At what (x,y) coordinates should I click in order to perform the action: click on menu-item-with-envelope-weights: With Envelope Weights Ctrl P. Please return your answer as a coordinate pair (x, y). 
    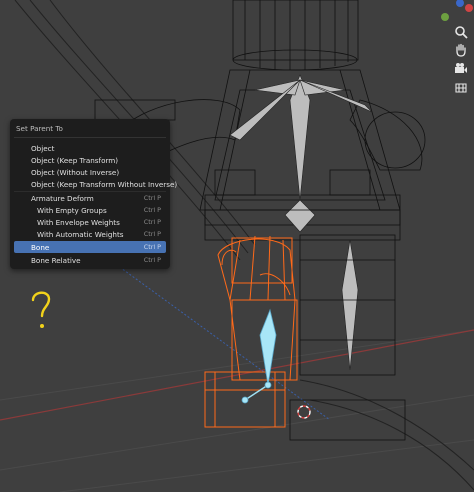
    Looking at the image, I should click on (90, 222).